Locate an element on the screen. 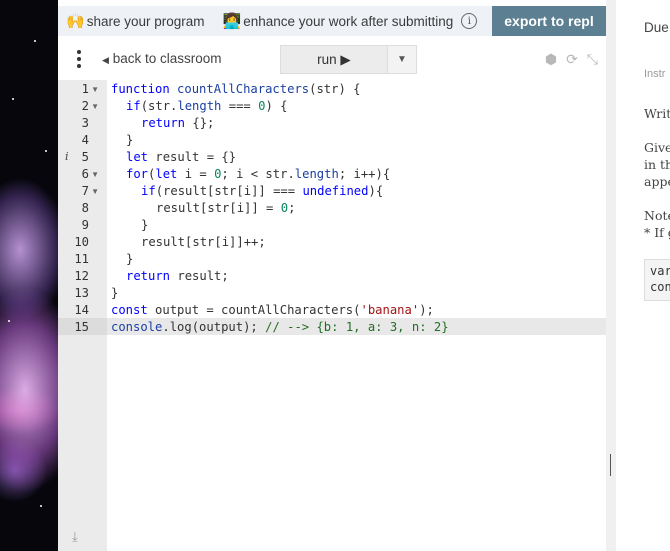 The width and height of the screenshot is (670, 551). raised-hands-icon: 🙌 is located at coordinates (75, 21).